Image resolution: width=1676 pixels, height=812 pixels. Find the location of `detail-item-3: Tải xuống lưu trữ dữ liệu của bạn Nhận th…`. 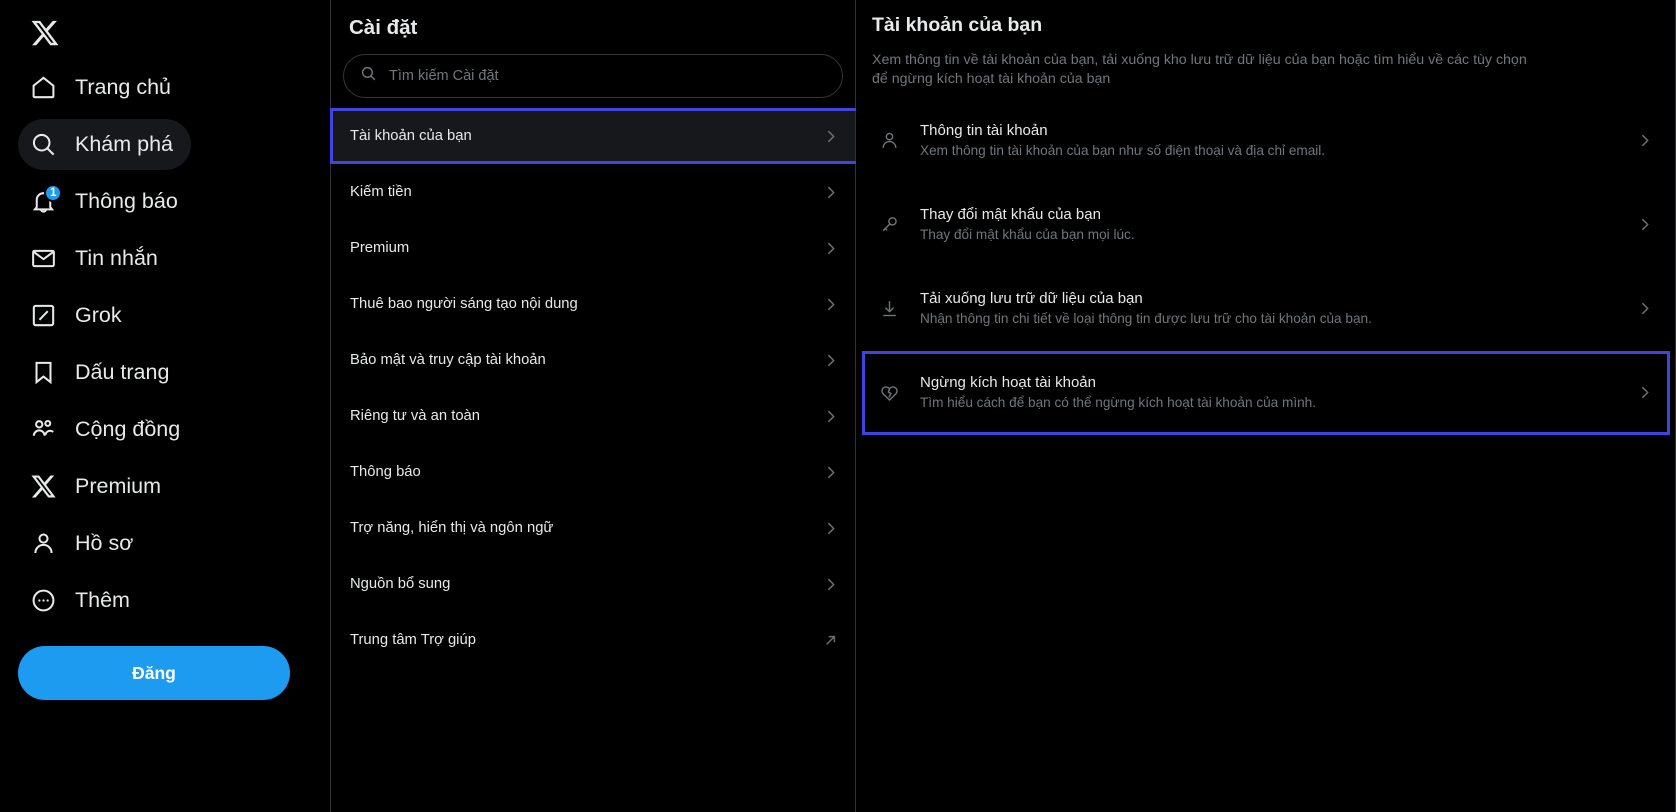

detail-item-3: Tải xuống lưu trữ dữ liệu của bạn Nhận th… is located at coordinates (1265, 309).